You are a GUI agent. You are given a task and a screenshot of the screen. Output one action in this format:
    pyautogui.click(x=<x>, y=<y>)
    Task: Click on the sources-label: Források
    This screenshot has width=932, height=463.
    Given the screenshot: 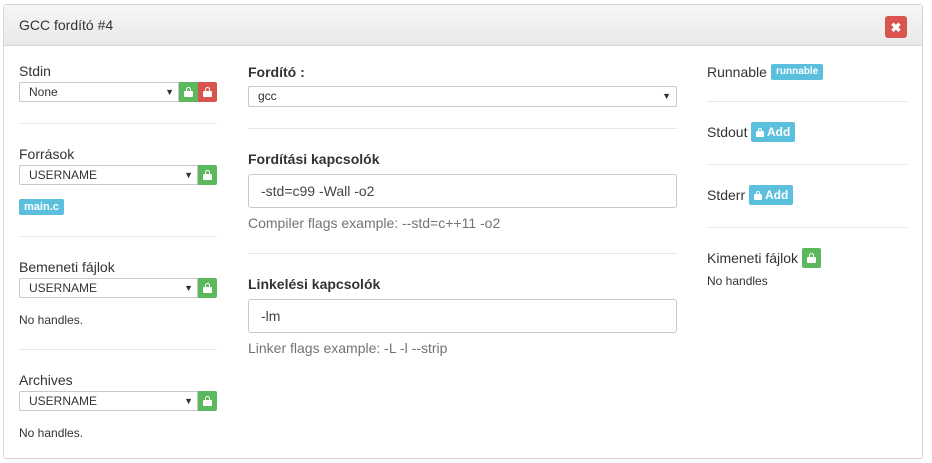 What is the action you would take?
    pyautogui.click(x=47, y=154)
    